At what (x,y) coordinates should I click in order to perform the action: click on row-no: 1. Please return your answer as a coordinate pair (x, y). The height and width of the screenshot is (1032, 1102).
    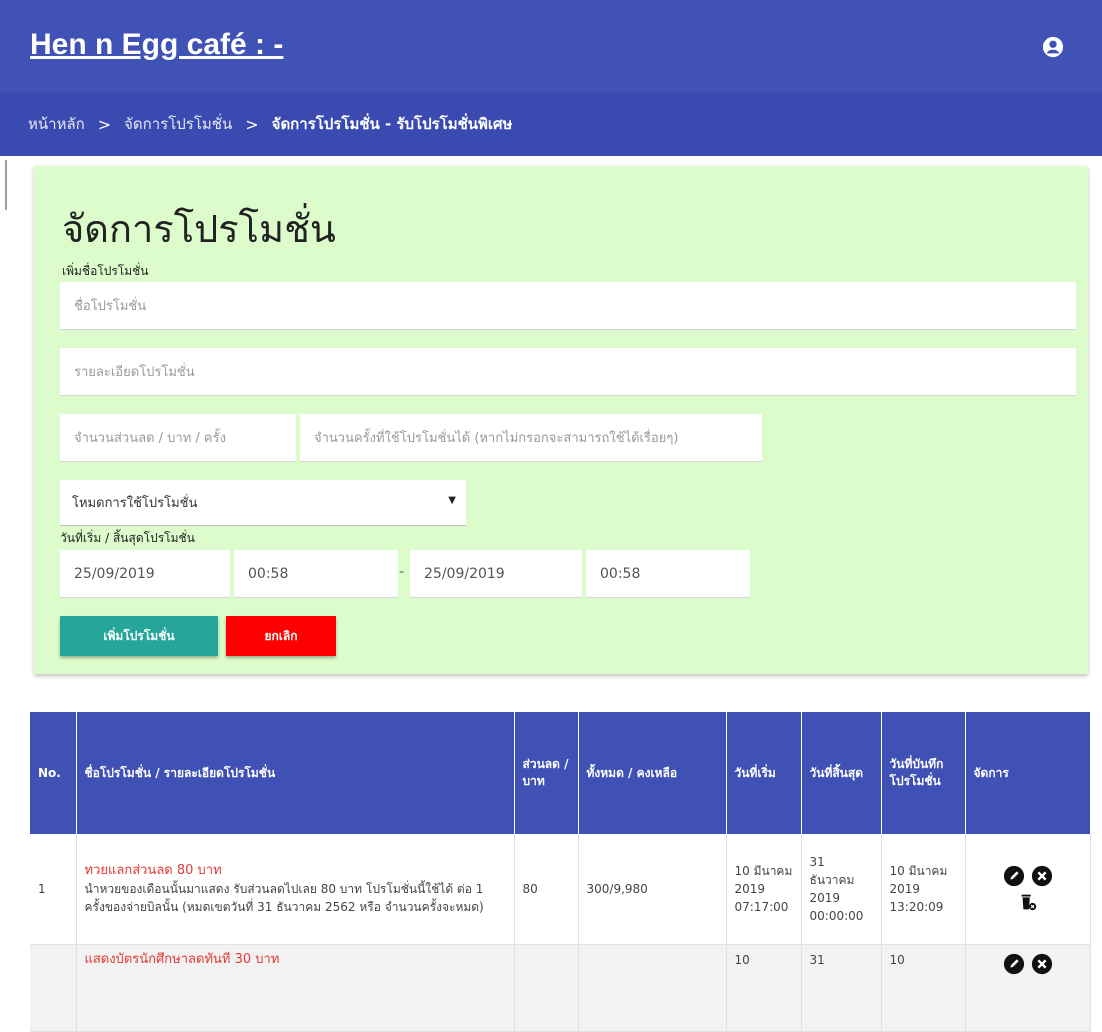
    Looking at the image, I should click on (53, 889).